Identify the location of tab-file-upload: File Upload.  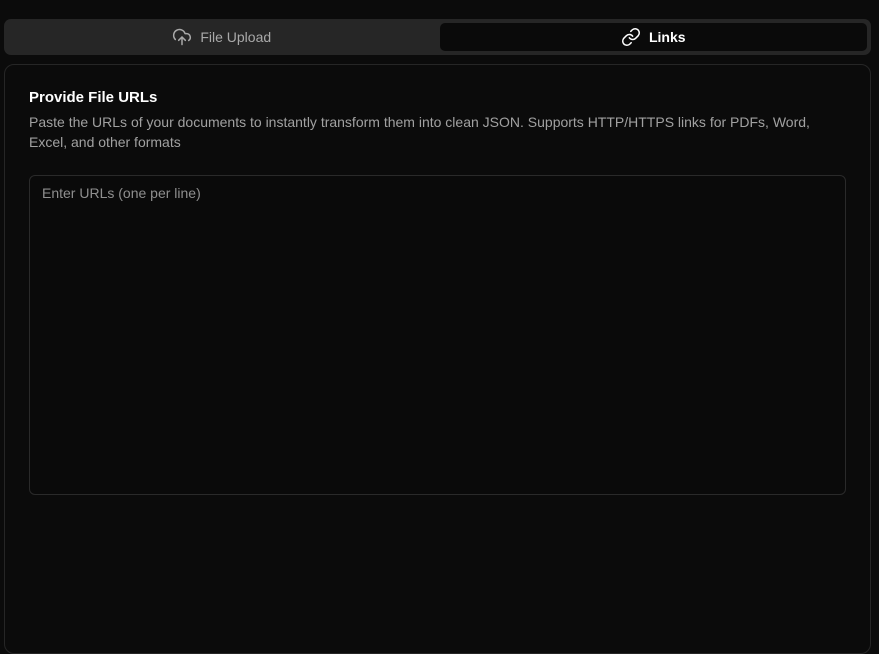
(222, 37).